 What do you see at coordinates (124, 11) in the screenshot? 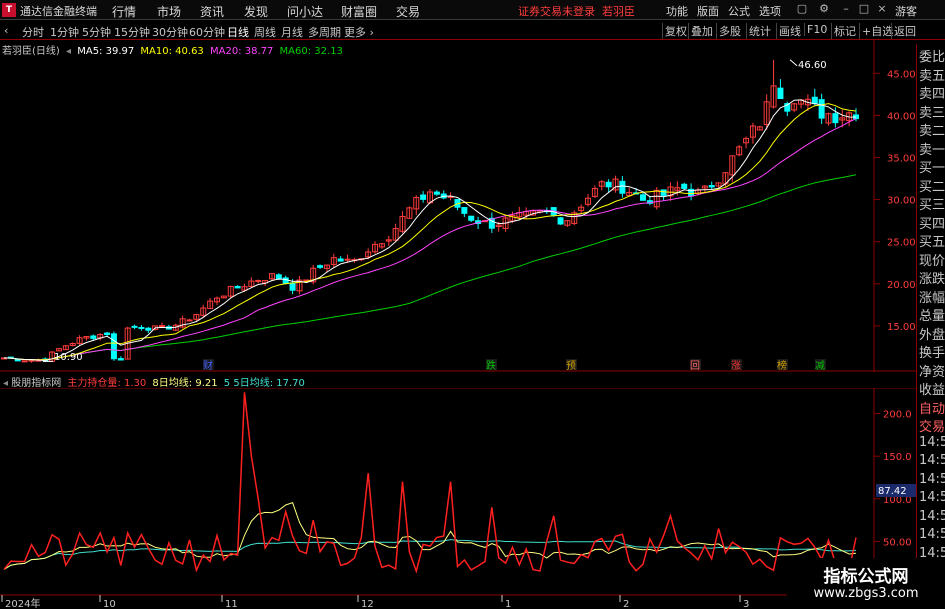
I see `menu-quotes: 行情` at bounding box center [124, 11].